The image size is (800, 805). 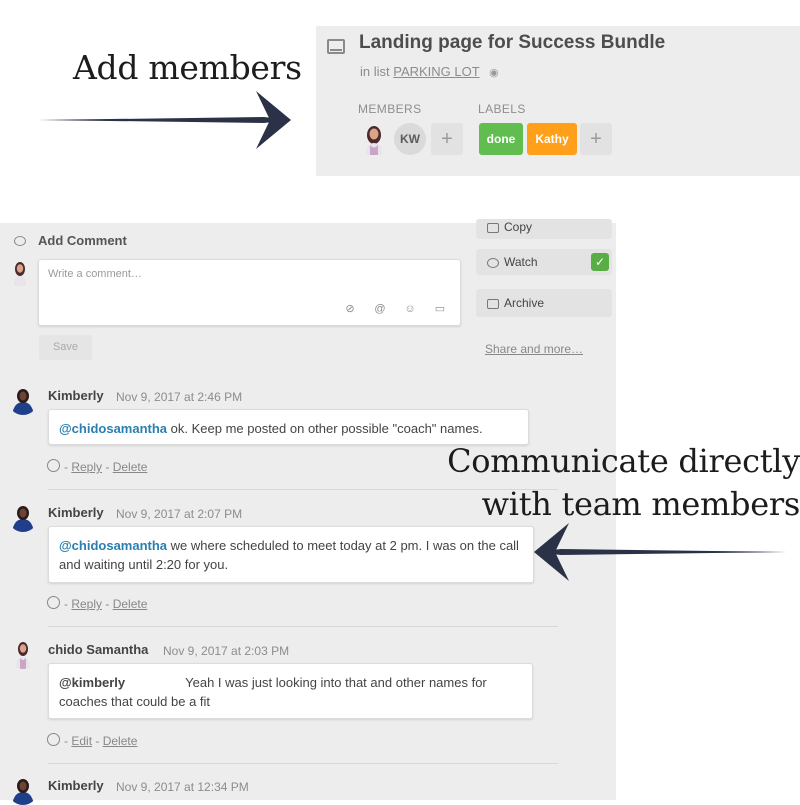 I want to click on comment-actions: - Edit - Delete, so click(x=92, y=740).